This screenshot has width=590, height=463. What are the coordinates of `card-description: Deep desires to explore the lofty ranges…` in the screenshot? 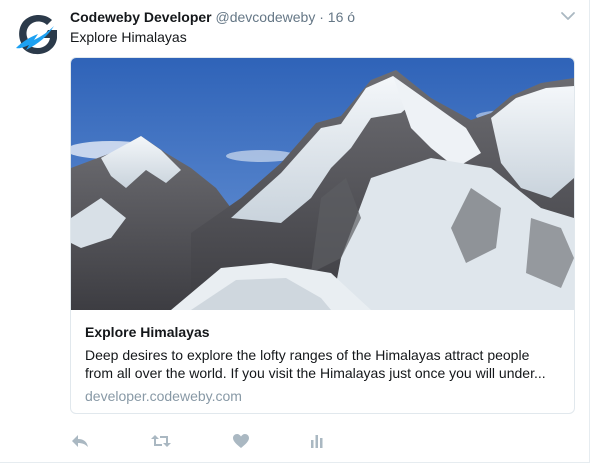 It's located at (315, 364).